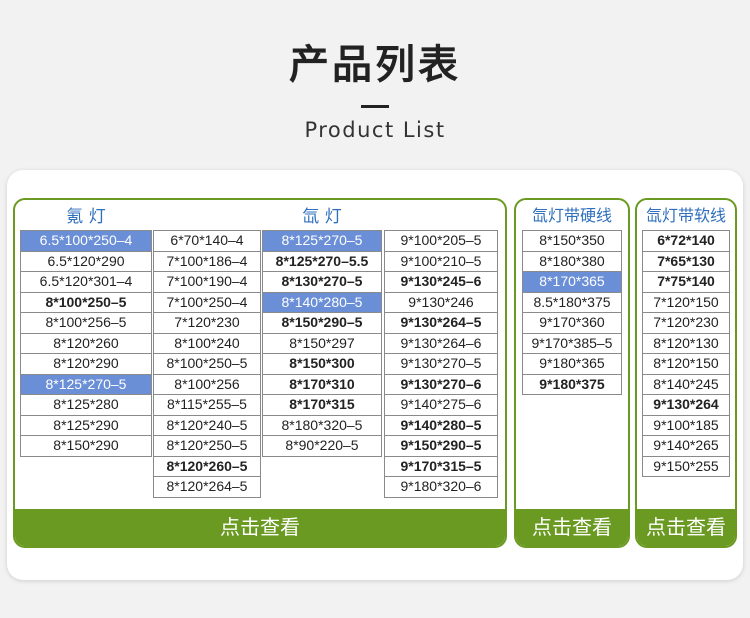  I want to click on product-size-cell: 9*130*270–5, so click(441, 364).